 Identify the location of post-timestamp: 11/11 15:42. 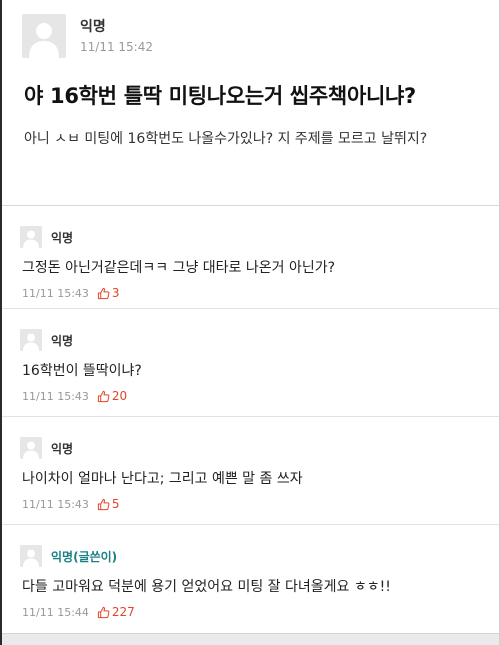
(116, 47).